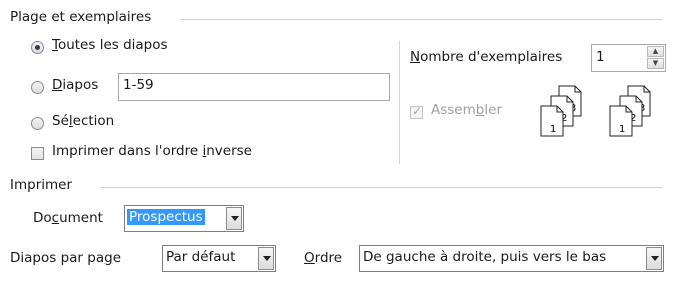 The height and width of the screenshot is (286, 674). I want to click on reverse-order-label-start: Imprimer dans l'ordre, so click(127, 151).